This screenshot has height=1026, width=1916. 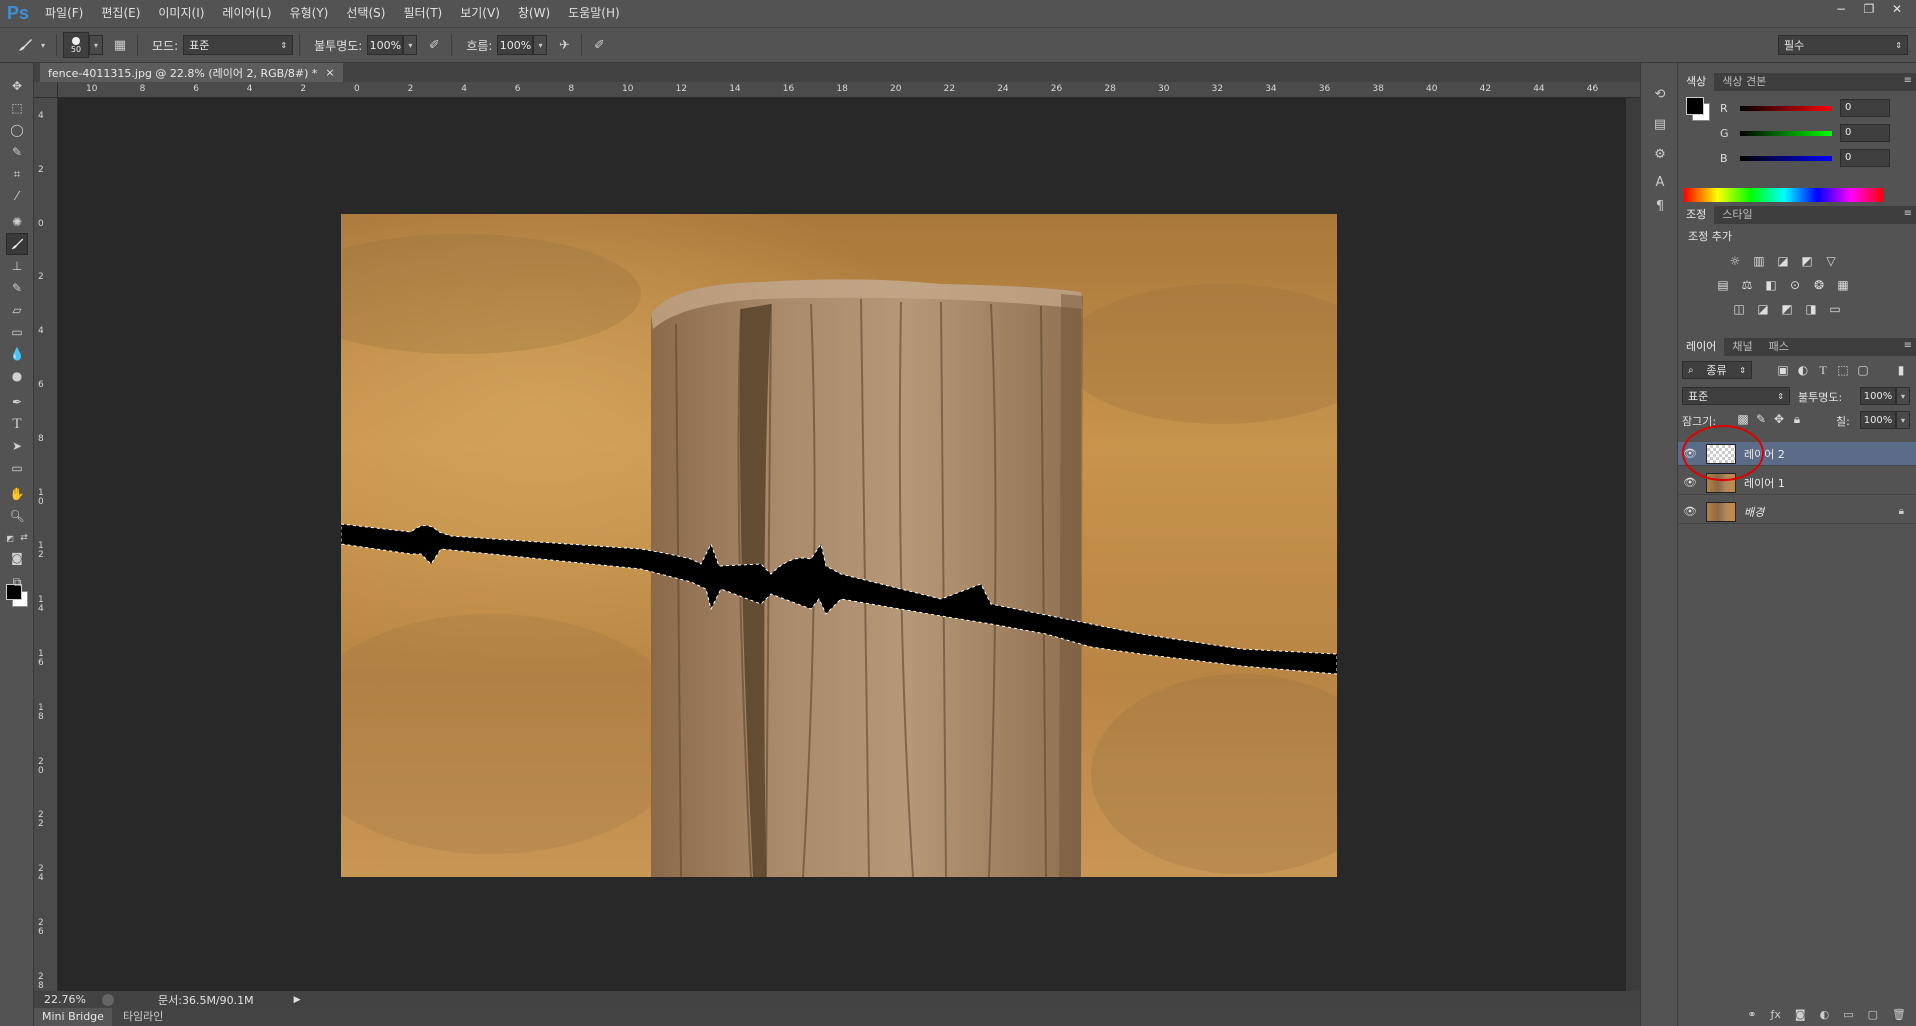 What do you see at coordinates (17, 86) in the screenshot?
I see `move-tool-icon: ✥` at bounding box center [17, 86].